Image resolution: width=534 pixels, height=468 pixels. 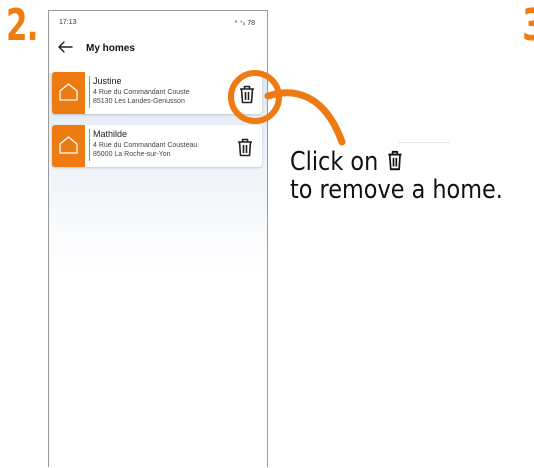 I want to click on arrow-left-icon, so click(x=65, y=47).